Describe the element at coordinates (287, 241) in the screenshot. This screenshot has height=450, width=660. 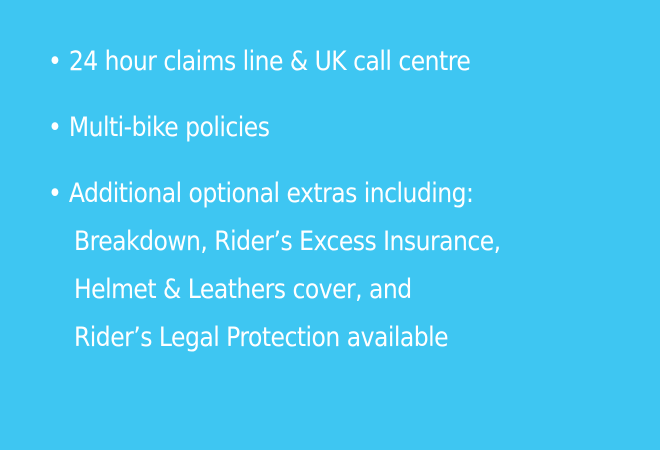
I see `feature-continuation-line: Breakdown, Rider’s Excess Insurance,` at that location.